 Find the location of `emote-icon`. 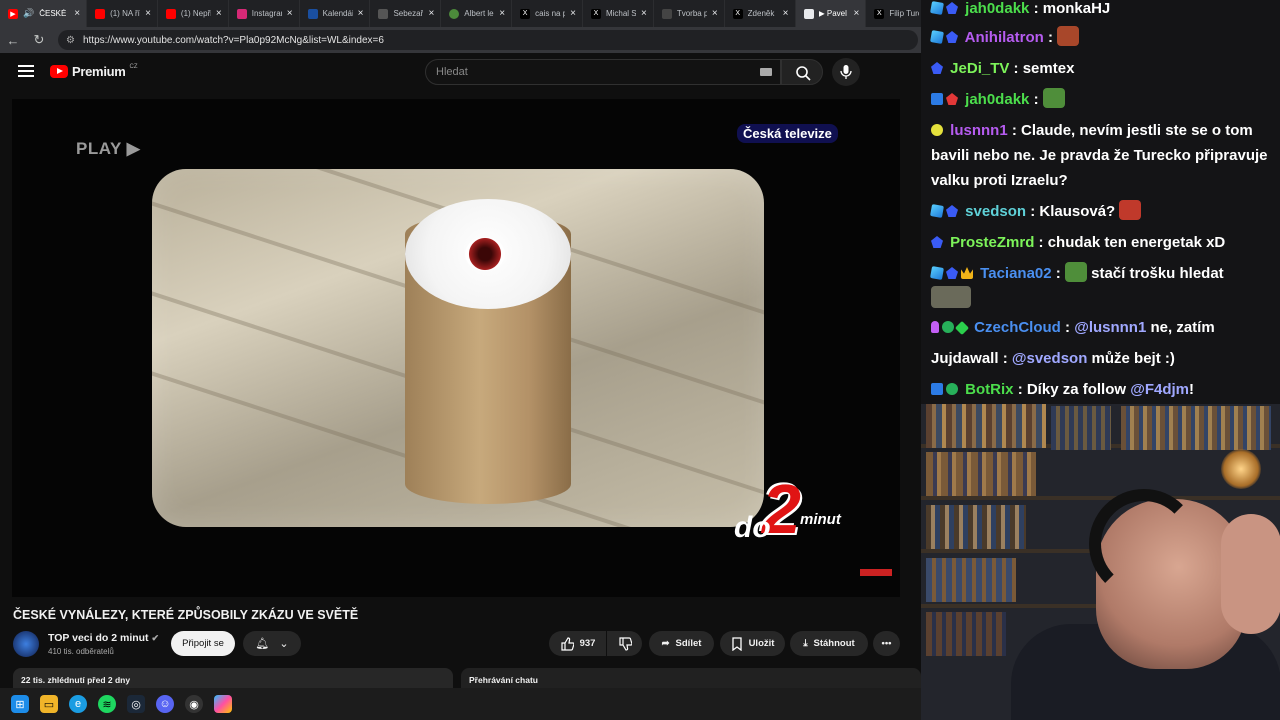

emote-icon is located at coordinates (1068, 36).